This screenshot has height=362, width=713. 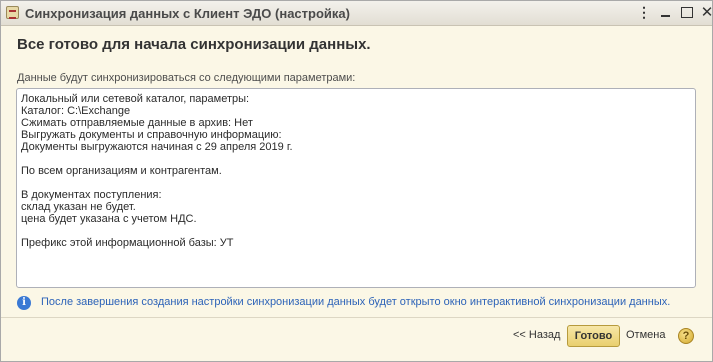 I want to click on params-line: В документах поступления:, so click(x=91, y=195).